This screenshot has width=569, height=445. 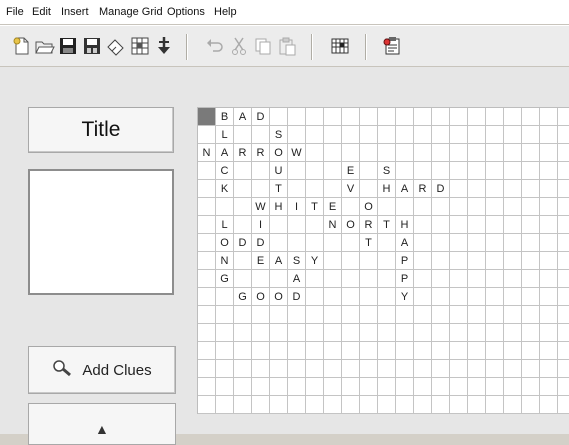 What do you see at coordinates (22, 46) in the screenshot?
I see `new-file-icon` at bounding box center [22, 46].